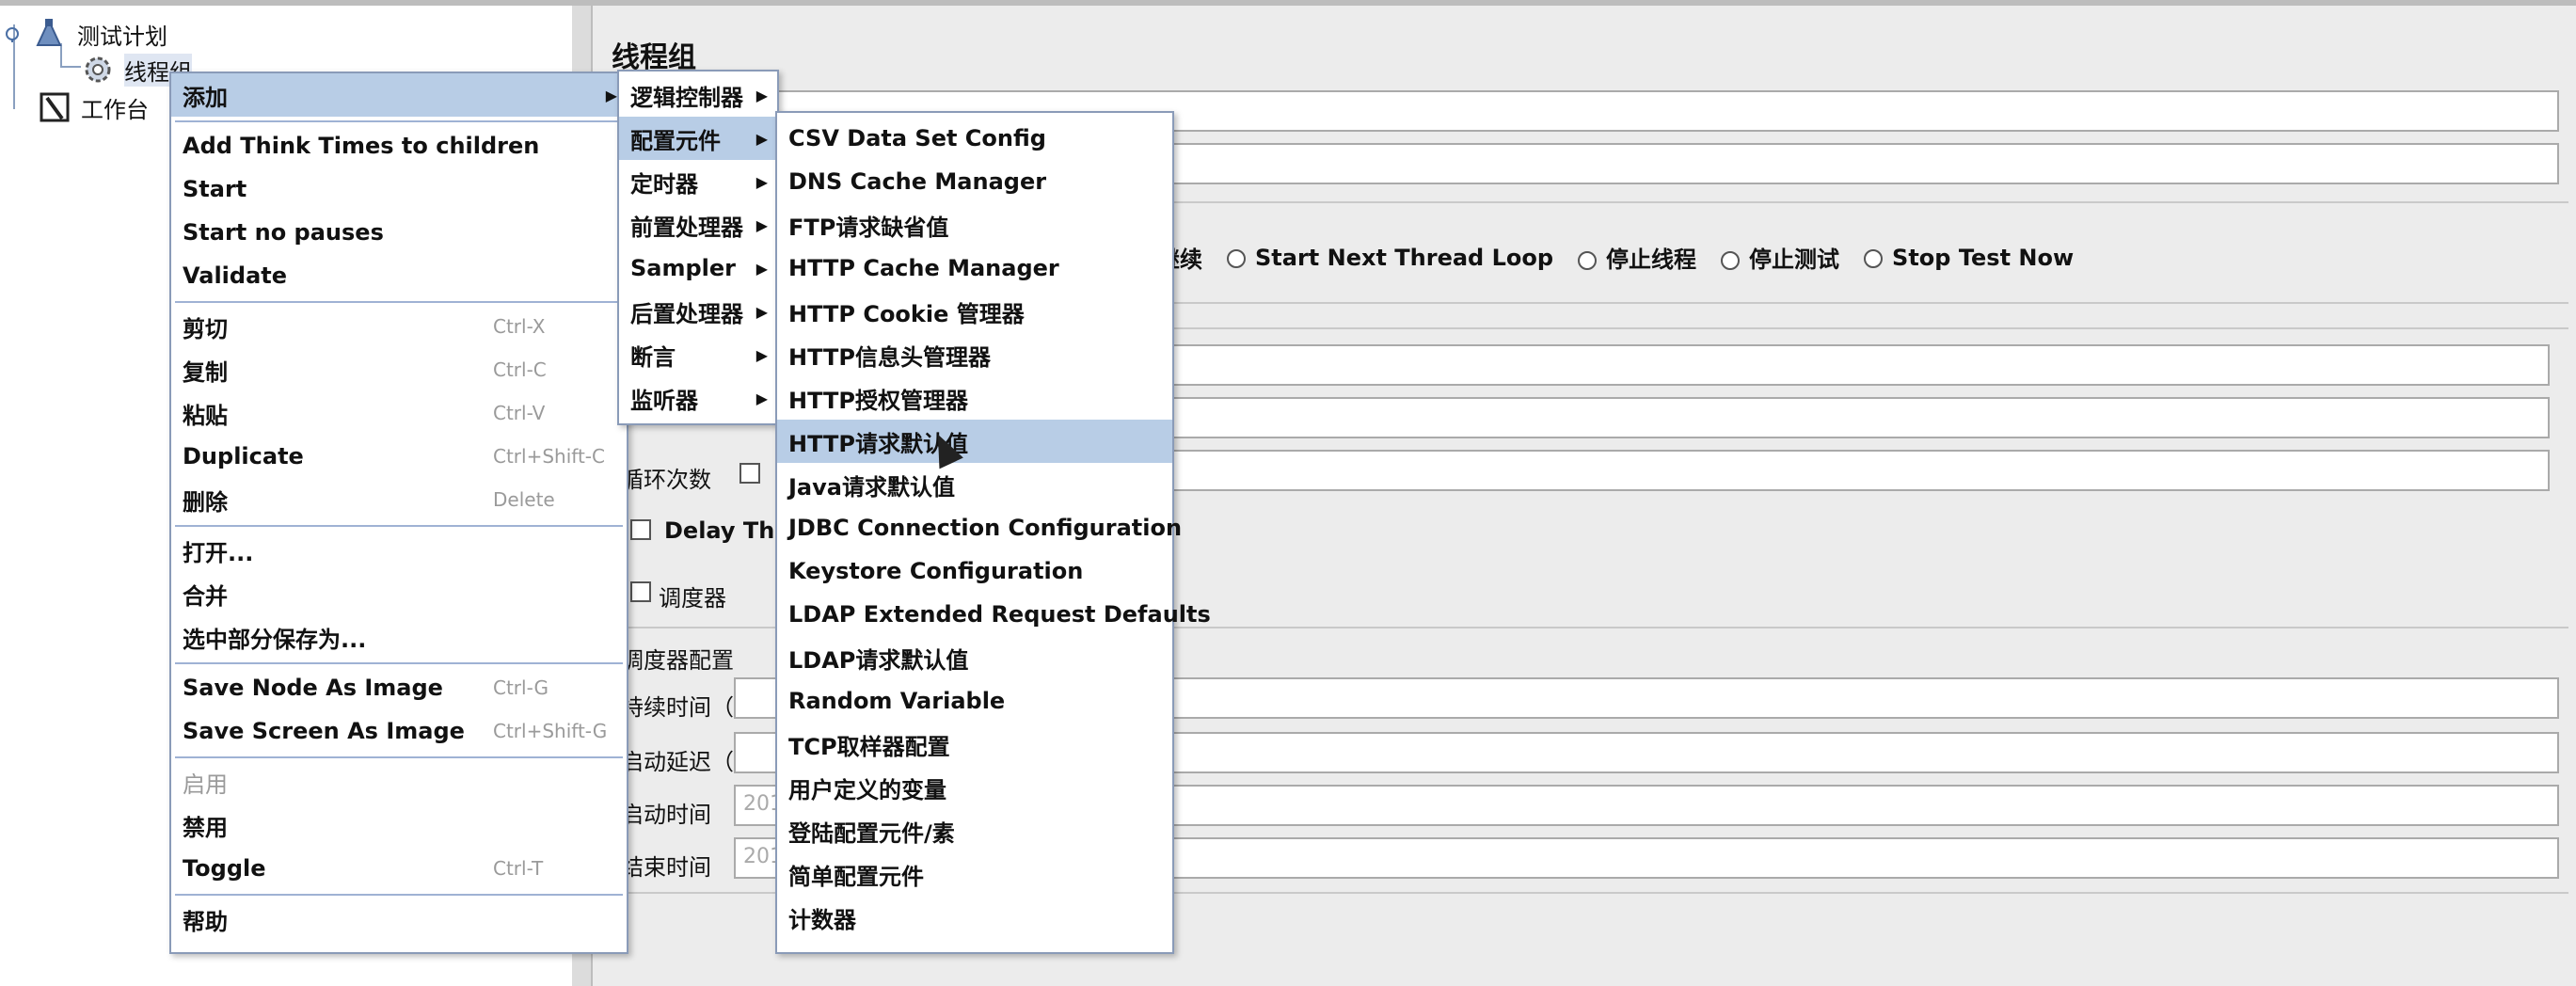 The width and height of the screenshot is (2576, 986). Describe the element at coordinates (974, 441) in the screenshot. I see `config-item-http-request-defaults: HTTP请求默认值` at that location.